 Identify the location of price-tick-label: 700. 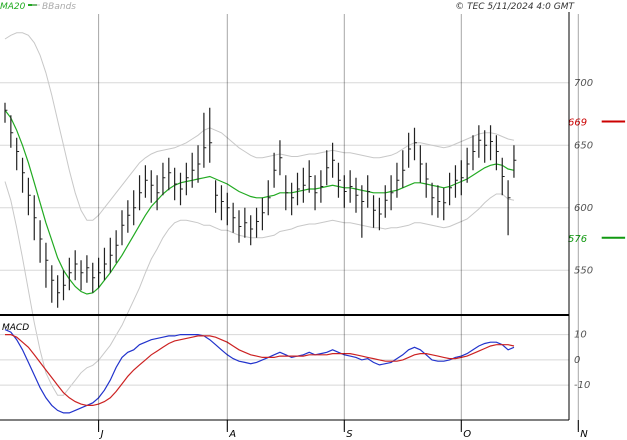
(583, 83).